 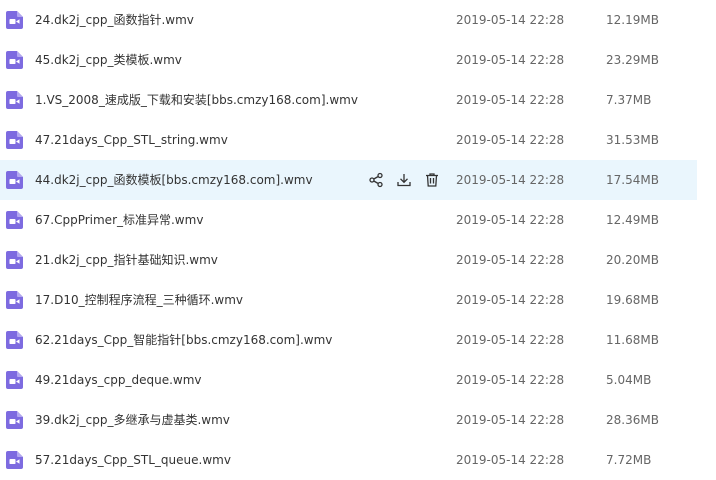 What do you see at coordinates (632, 420) in the screenshot?
I see `file-size: 28.36MB` at bounding box center [632, 420].